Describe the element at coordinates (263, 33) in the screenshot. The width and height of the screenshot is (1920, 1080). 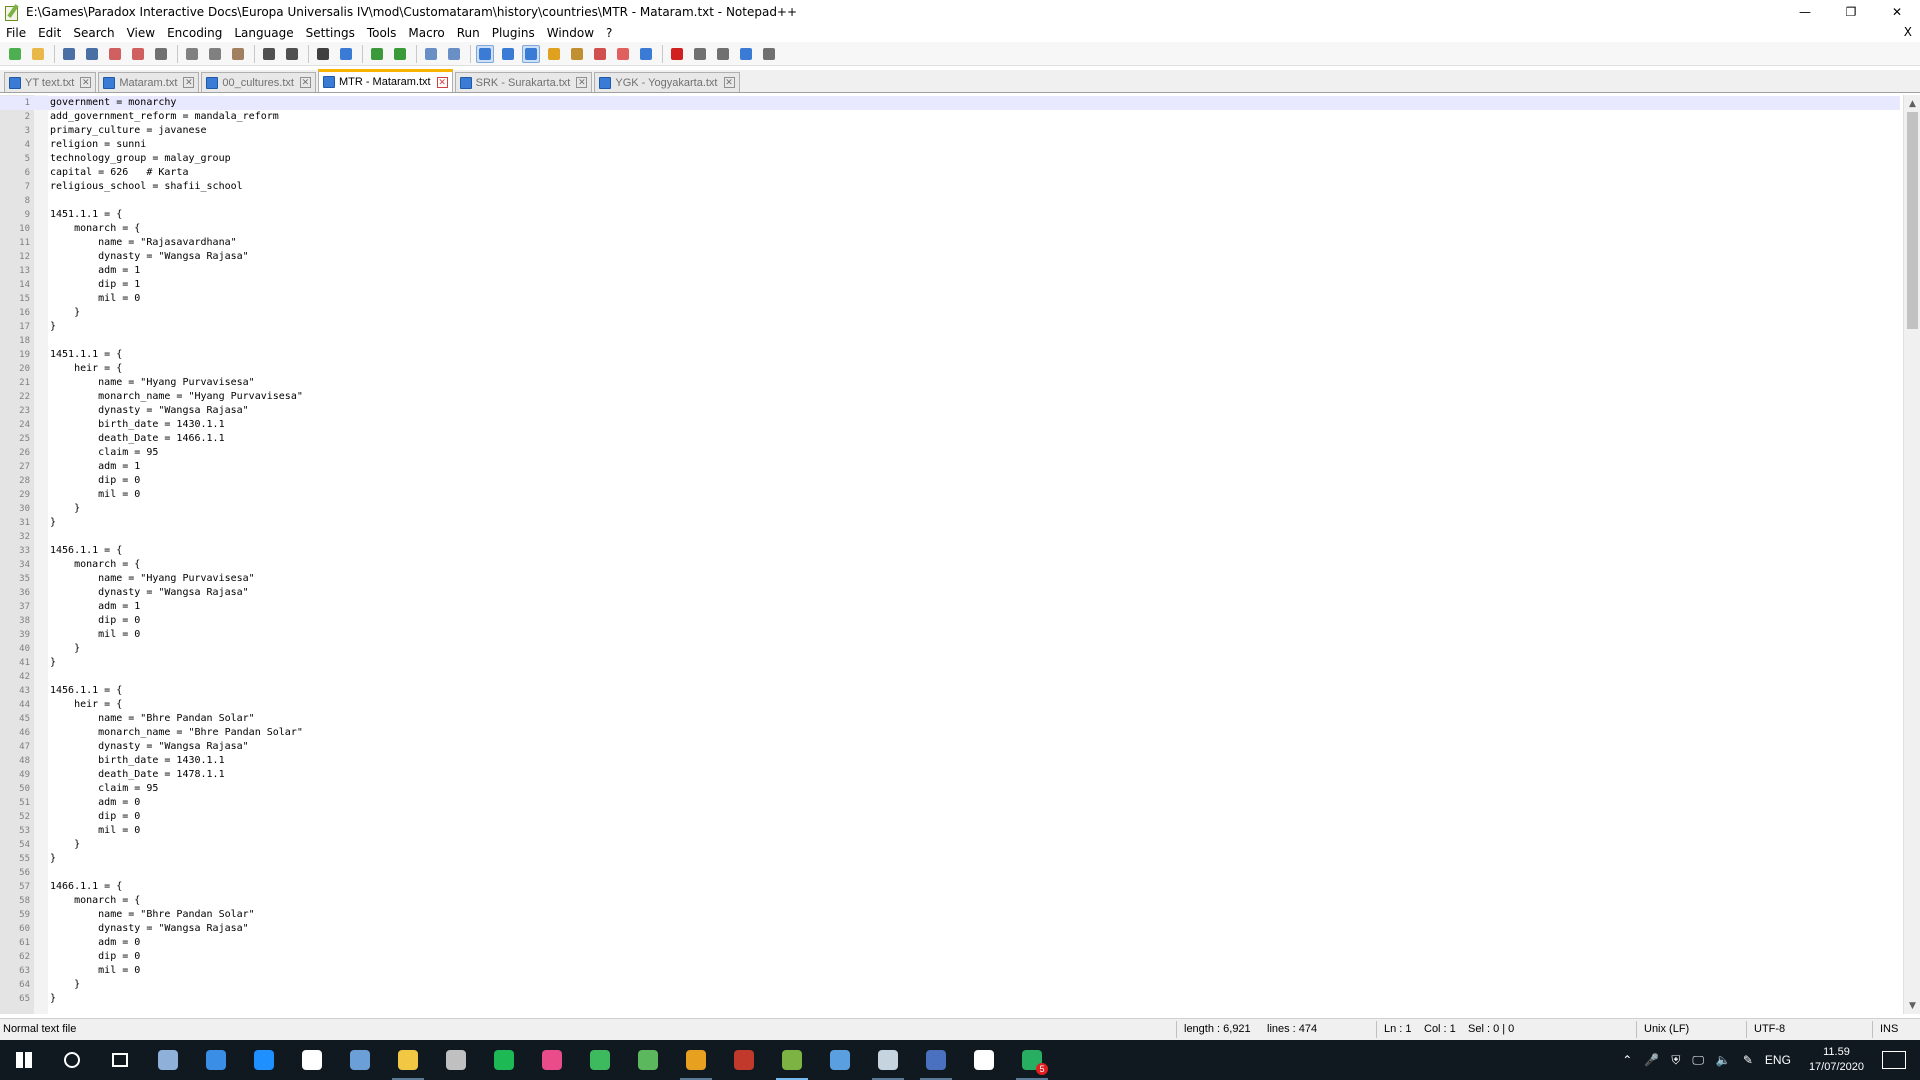
I see `menu-language: Language` at that location.